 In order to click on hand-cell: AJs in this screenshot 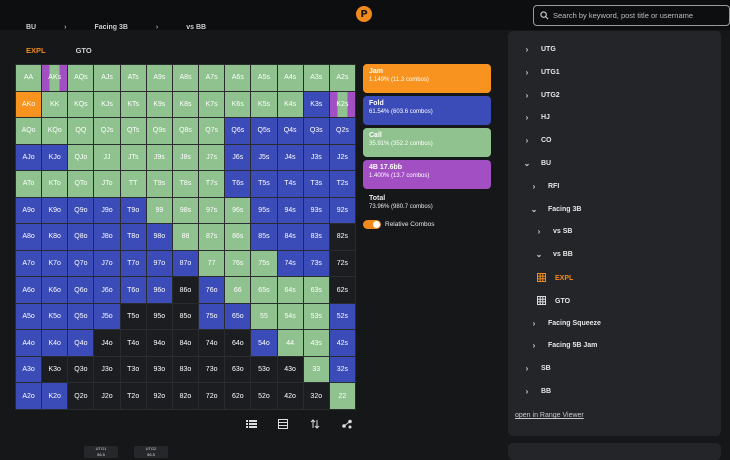, I will do `click(107, 78)`.